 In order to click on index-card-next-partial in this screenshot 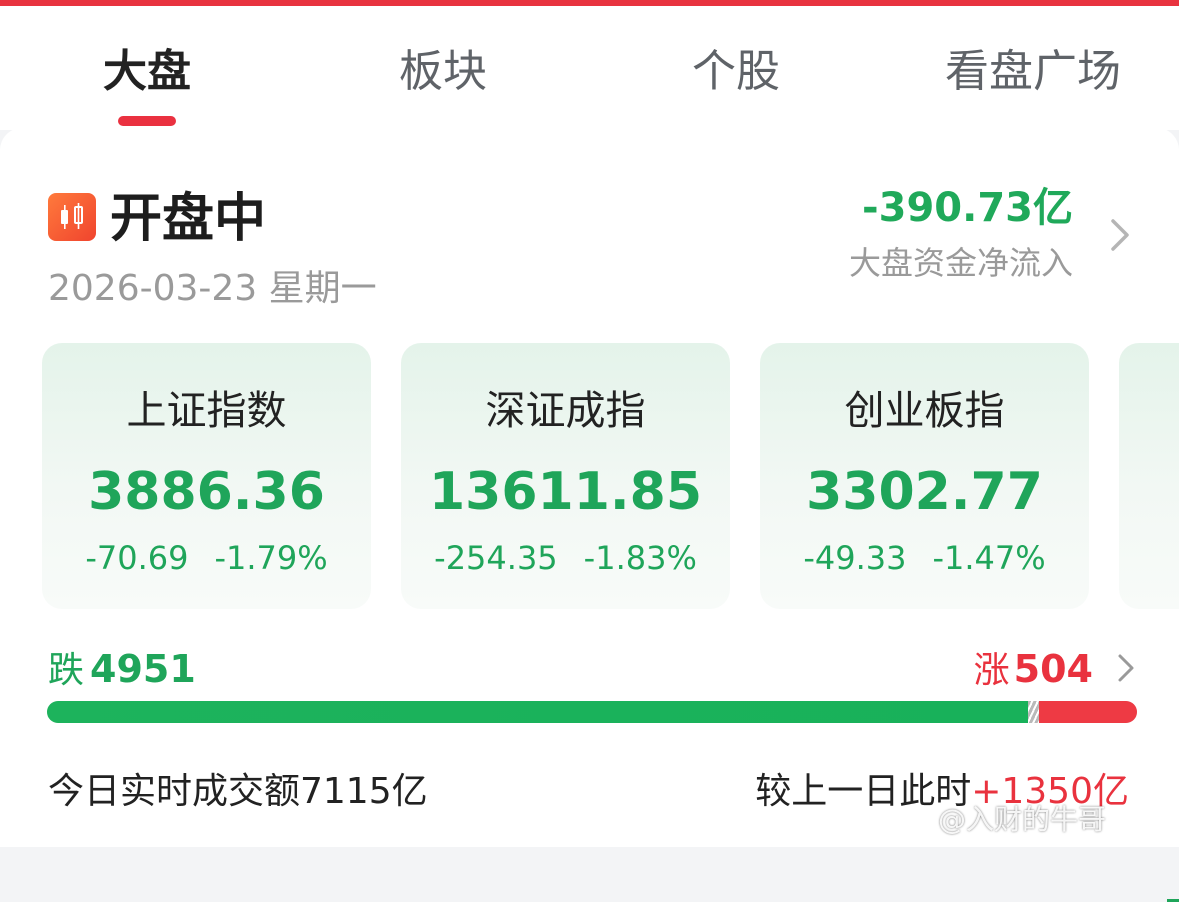, I will do `click(1149, 622)`.